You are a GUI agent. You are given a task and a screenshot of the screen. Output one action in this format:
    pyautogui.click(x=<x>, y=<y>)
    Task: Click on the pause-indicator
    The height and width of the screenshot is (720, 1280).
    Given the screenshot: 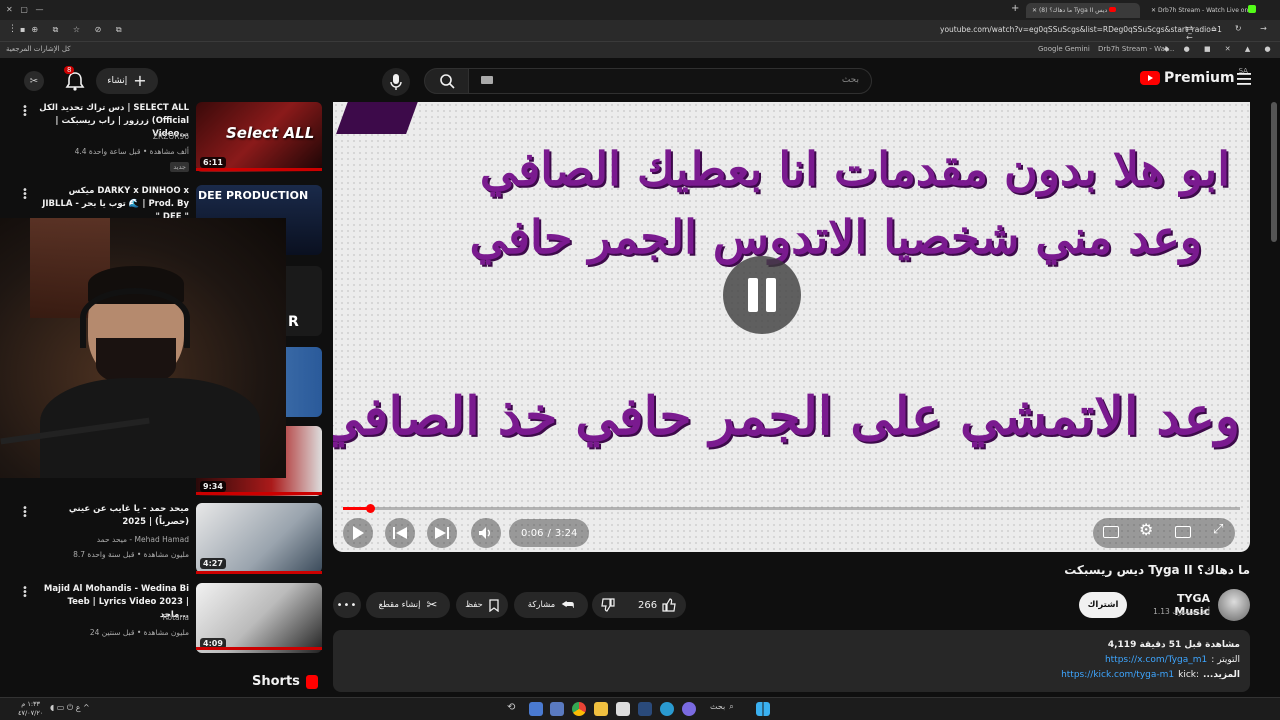 What is the action you would take?
    pyautogui.click(x=762, y=295)
    